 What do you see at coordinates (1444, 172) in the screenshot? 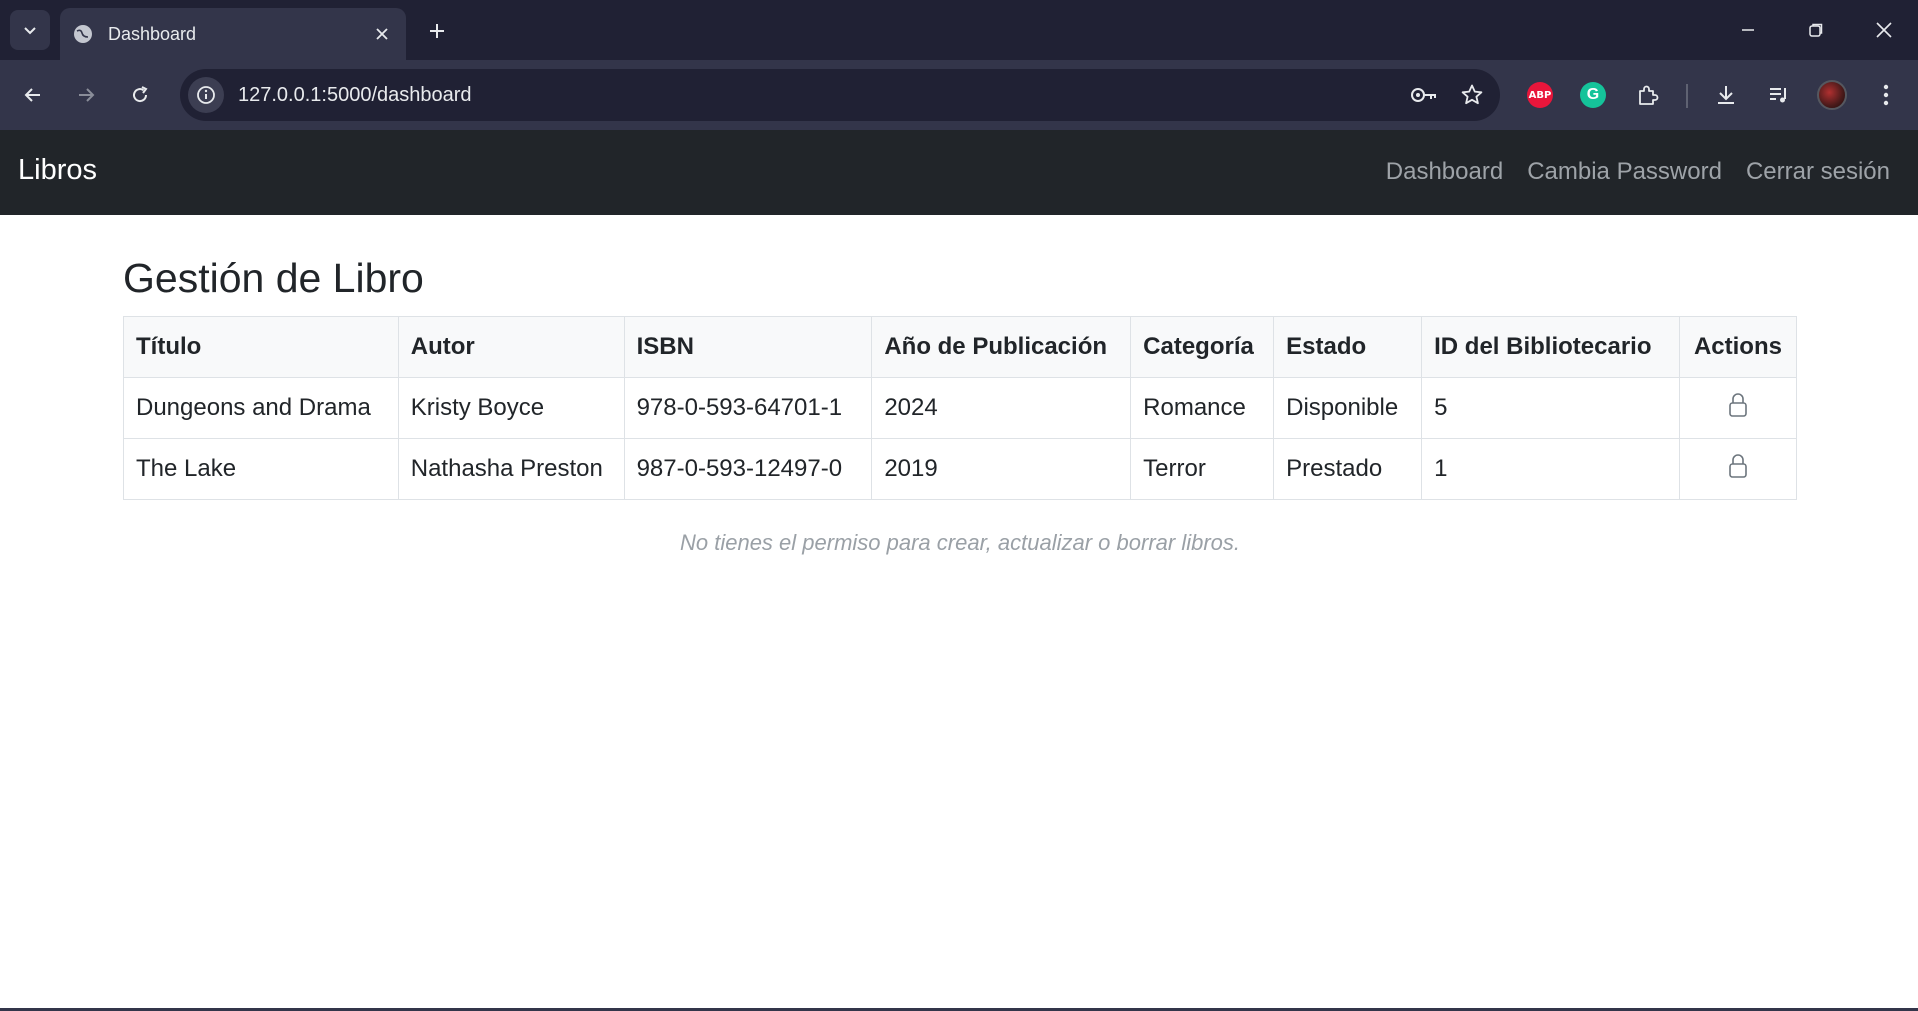
I see `nav-link-dashboard: Dashboard` at bounding box center [1444, 172].